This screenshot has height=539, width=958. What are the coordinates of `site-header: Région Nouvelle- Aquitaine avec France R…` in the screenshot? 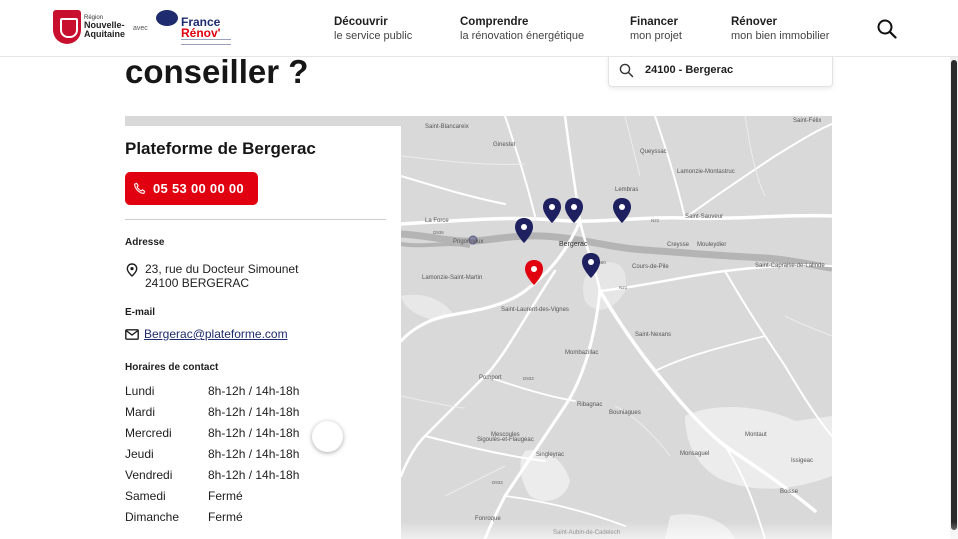 It's located at (479, 28).